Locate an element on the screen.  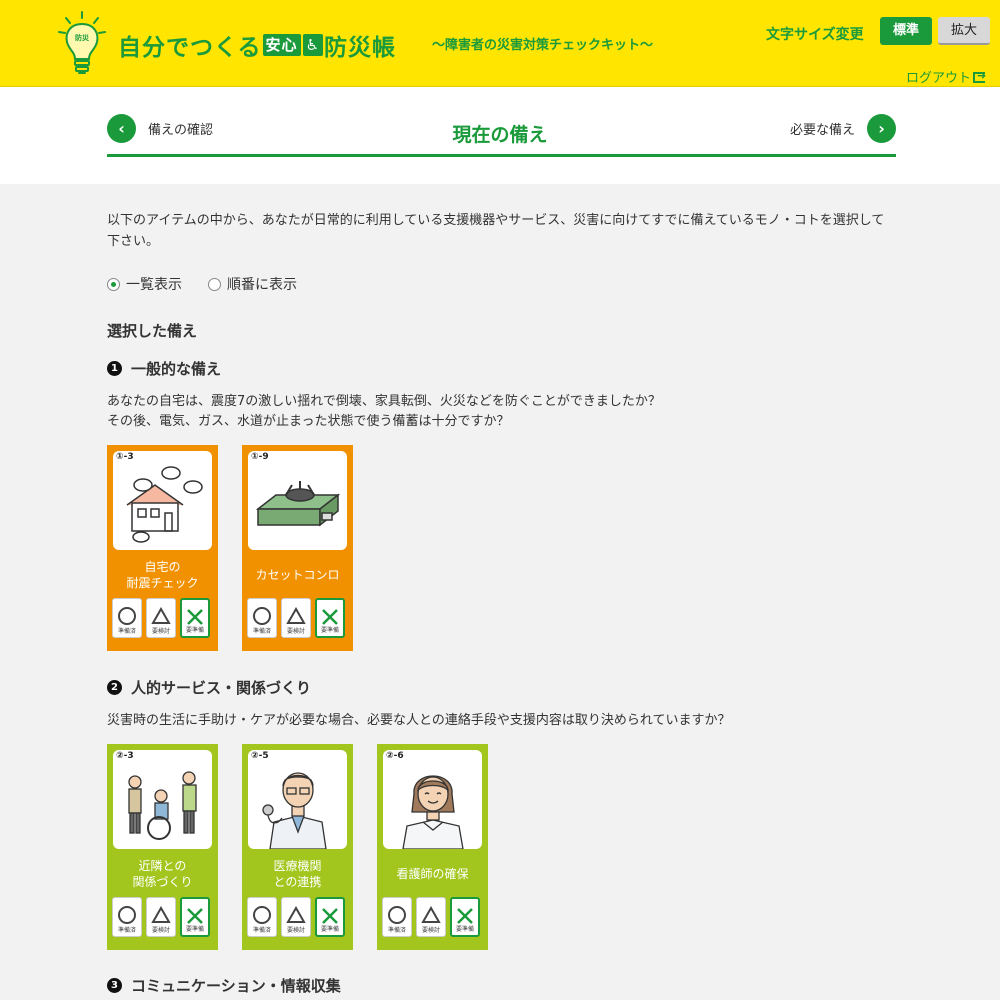
card-name: 医療機関 との連携 is located at coordinates (297, 874).